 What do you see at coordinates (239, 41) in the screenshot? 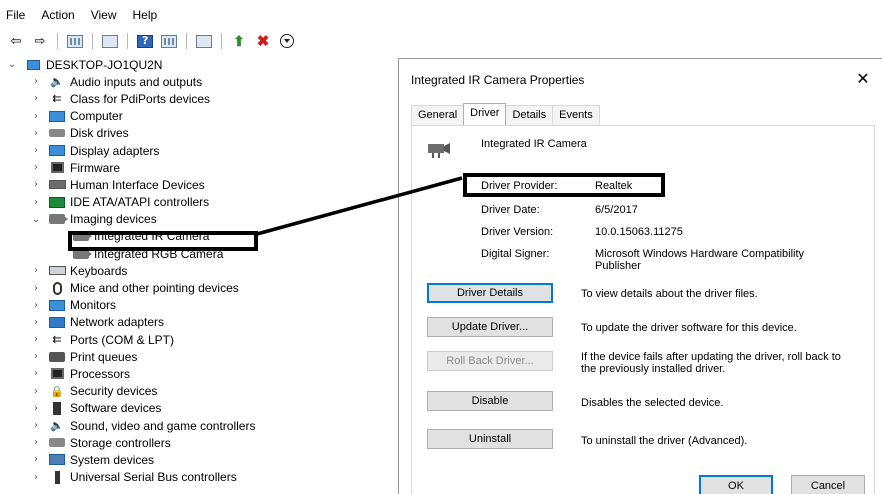
I see `update-driver-icon: ⬆` at bounding box center [239, 41].